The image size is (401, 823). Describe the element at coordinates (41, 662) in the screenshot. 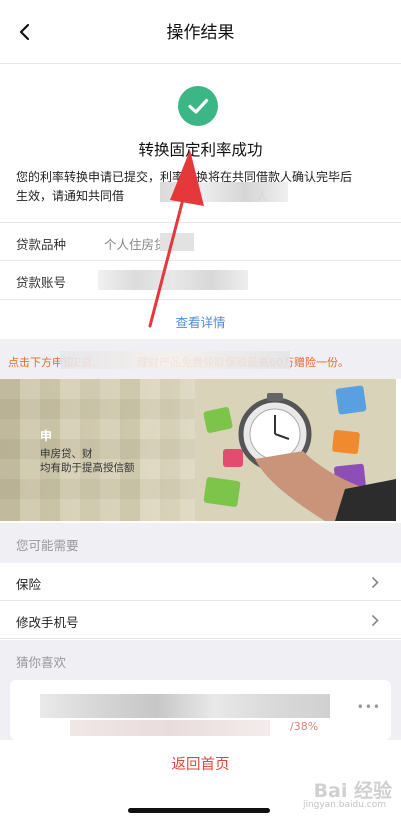

I see `section-title: 猜你喜欢` at that location.